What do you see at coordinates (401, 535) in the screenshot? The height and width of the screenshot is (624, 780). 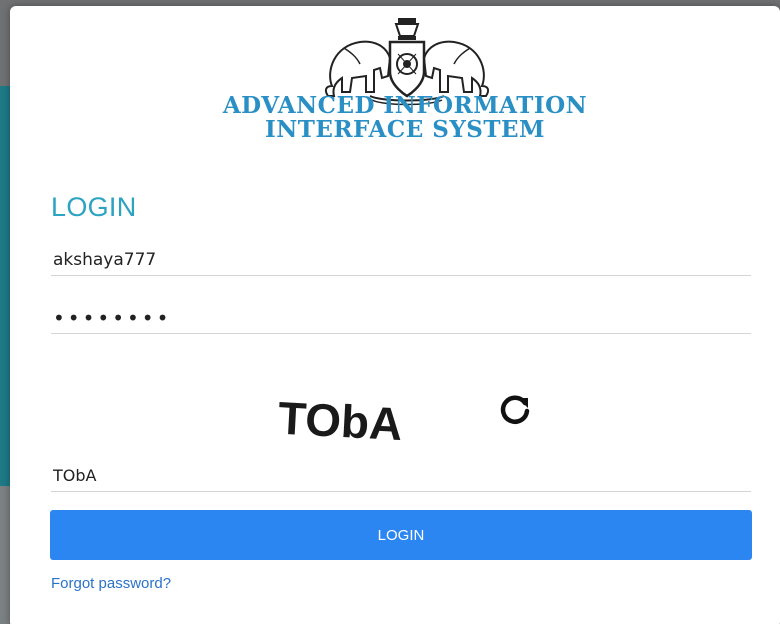 I see `login-button: LOGIN` at bounding box center [401, 535].